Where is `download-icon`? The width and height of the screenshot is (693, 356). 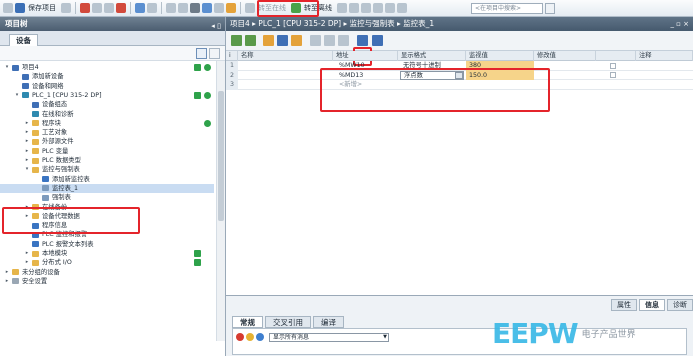
download-icon is located at coordinates (207, 8).